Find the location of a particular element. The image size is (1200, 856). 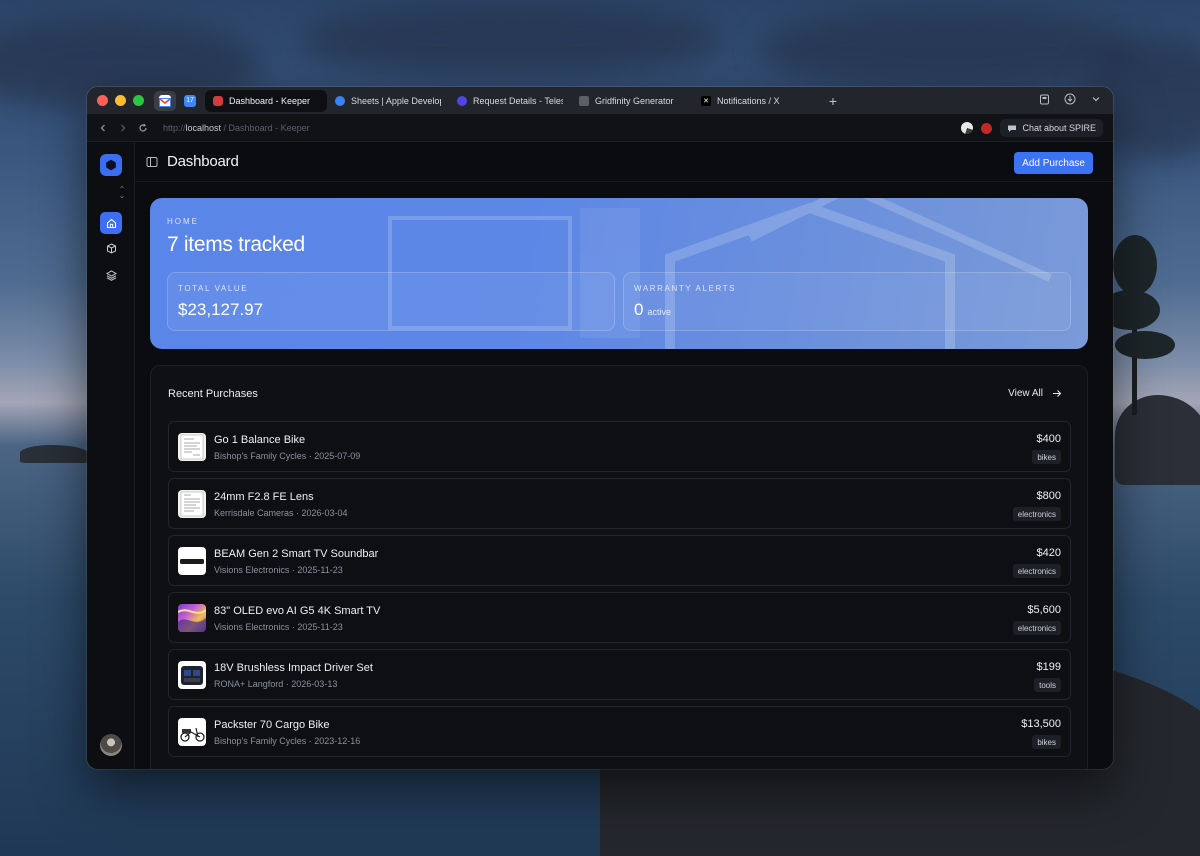

tabbar-controls is located at coordinates (1070, 99).